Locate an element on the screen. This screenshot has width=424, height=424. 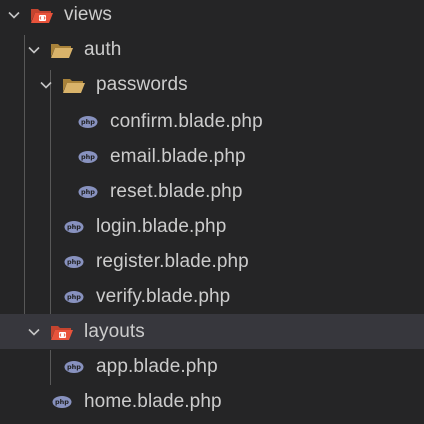
tree-item-verify-file: php verify.blade.php is located at coordinates (212, 296).